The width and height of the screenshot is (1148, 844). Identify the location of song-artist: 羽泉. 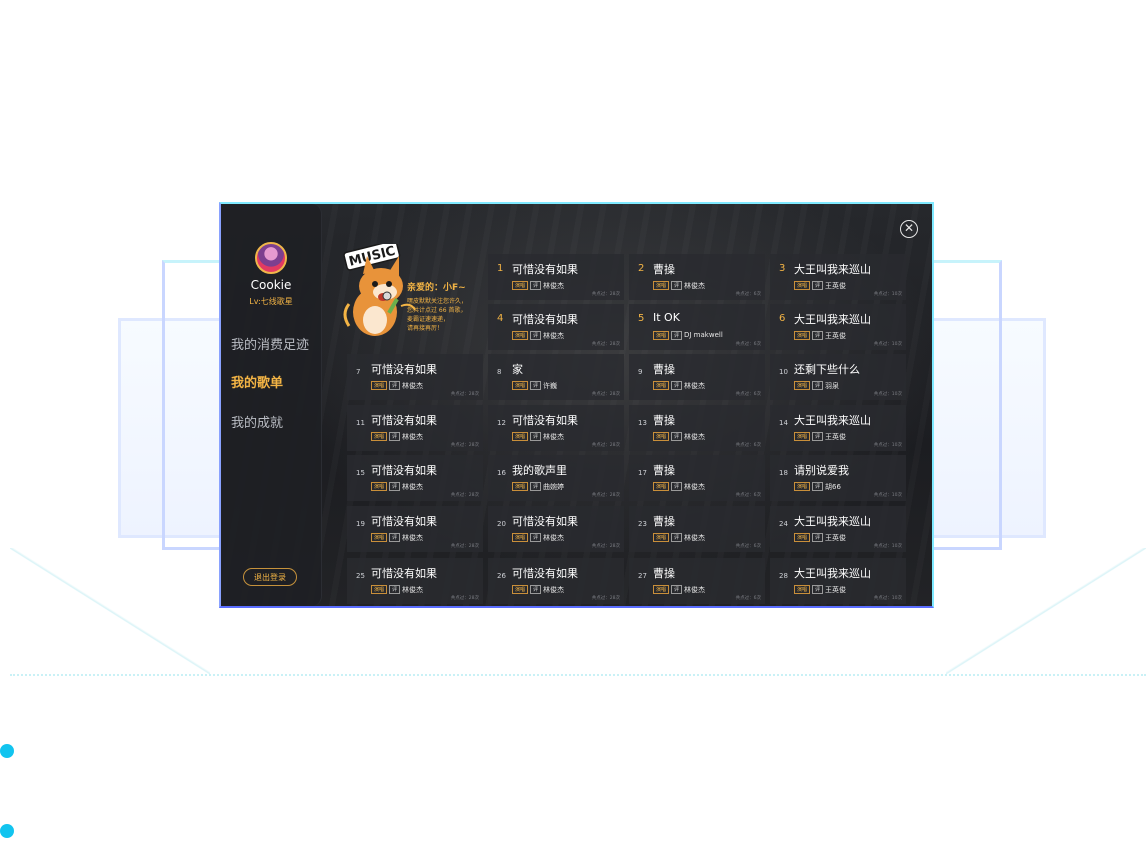
(832, 386).